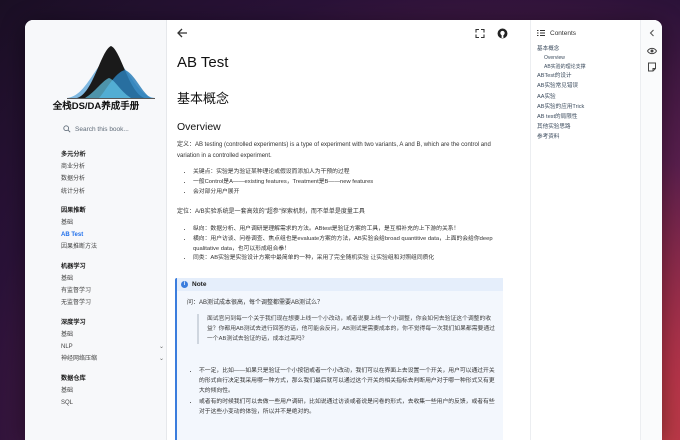 The width and height of the screenshot is (680, 440). Describe the element at coordinates (113, 192) in the screenshot. I see `sidebar-item: 统计分析` at that location.